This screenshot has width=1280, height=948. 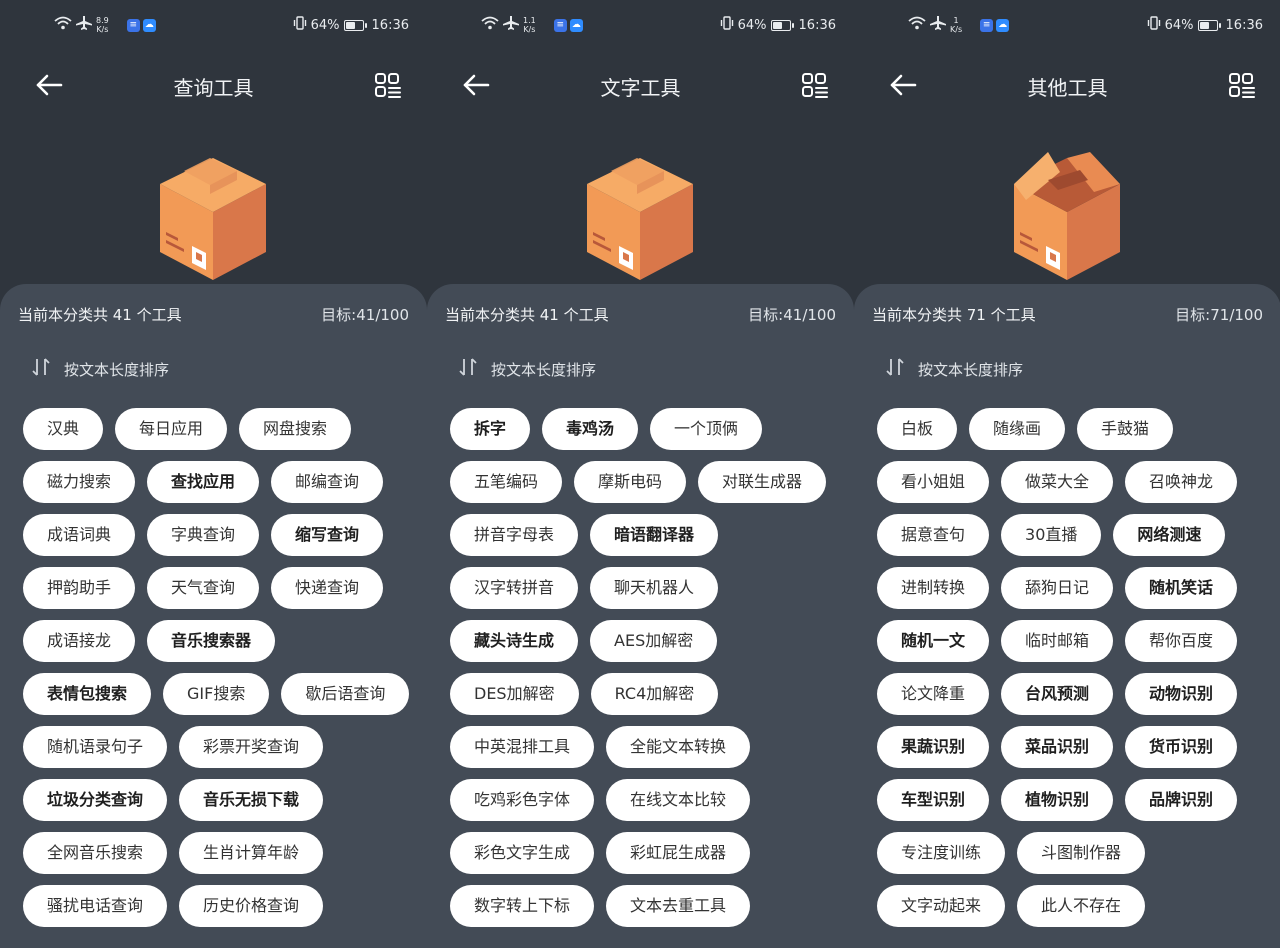 What do you see at coordinates (171, 429) in the screenshot?
I see `tool-chip: 每日应用` at bounding box center [171, 429].